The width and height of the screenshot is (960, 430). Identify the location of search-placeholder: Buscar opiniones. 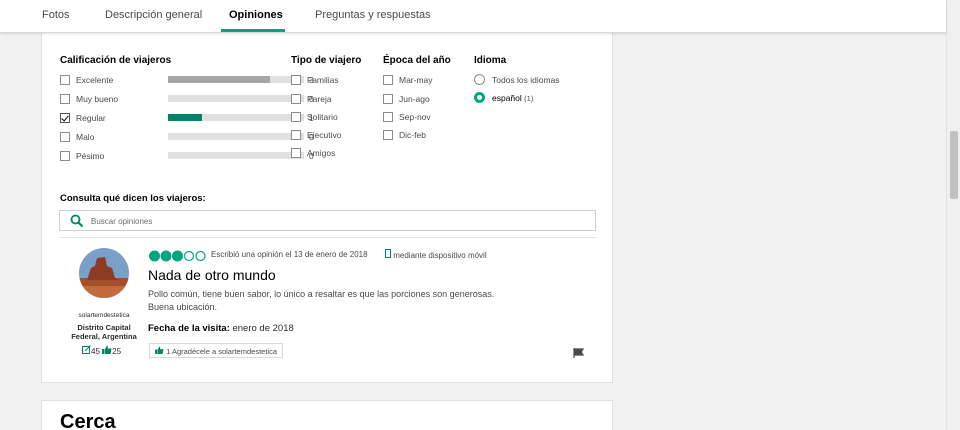
(122, 221).